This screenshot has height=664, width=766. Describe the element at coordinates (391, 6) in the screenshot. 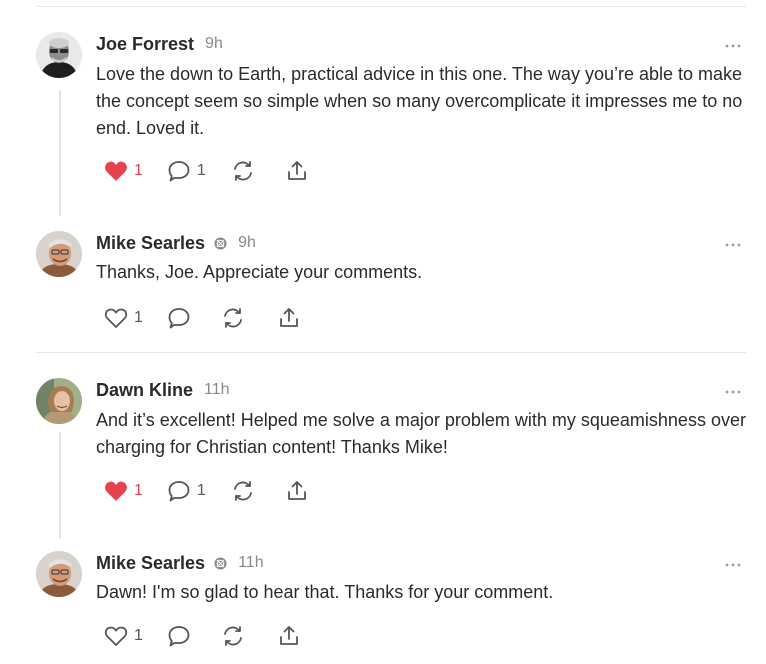

I see `top-divider` at that location.